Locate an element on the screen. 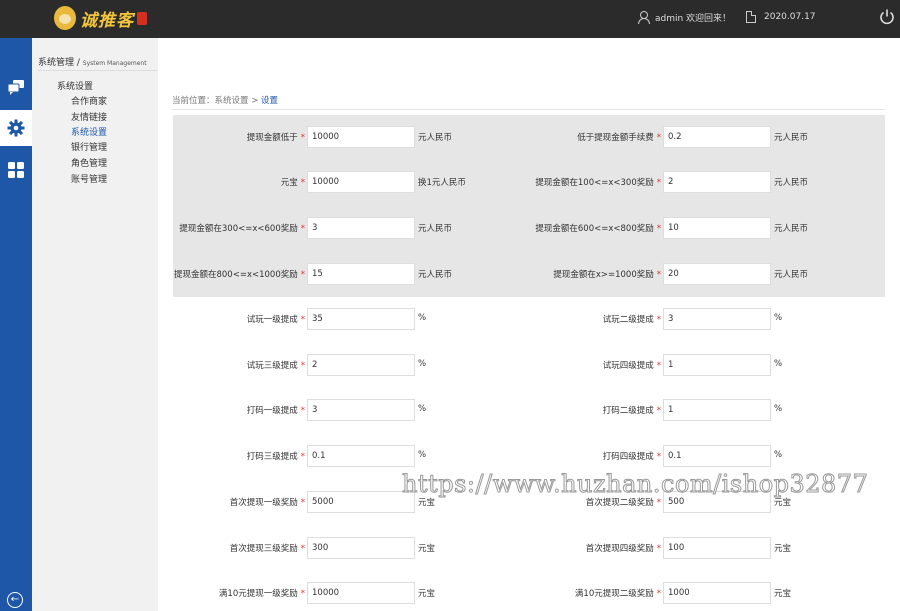 The image size is (900, 611). form-row: 满10元提现一级奖励*元宝满10元提现二级奖励*元宝 is located at coordinates (529, 593).